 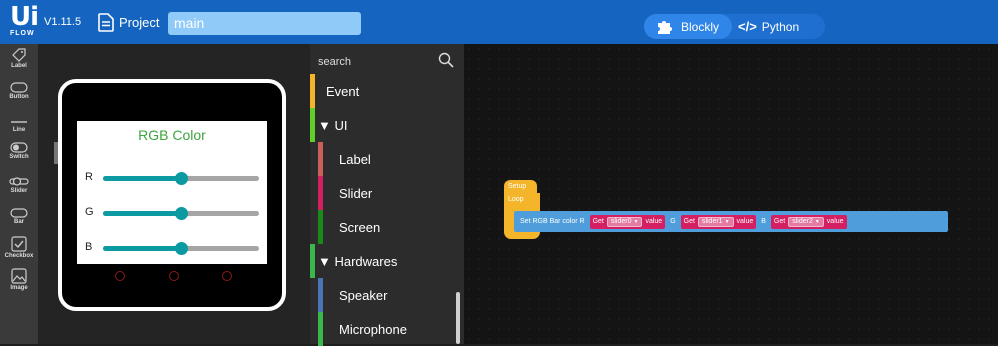 I want to click on get-slider2-block: Get slider2 ▼ value, so click(x=808, y=221).